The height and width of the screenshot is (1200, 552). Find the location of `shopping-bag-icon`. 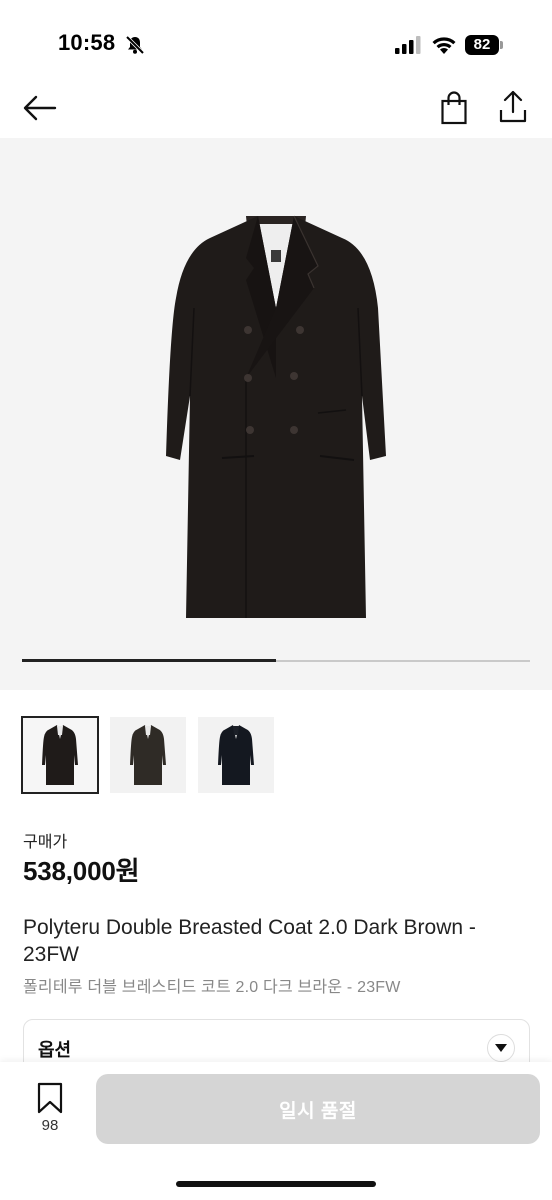

shopping-bag-icon is located at coordinates (454, 108).